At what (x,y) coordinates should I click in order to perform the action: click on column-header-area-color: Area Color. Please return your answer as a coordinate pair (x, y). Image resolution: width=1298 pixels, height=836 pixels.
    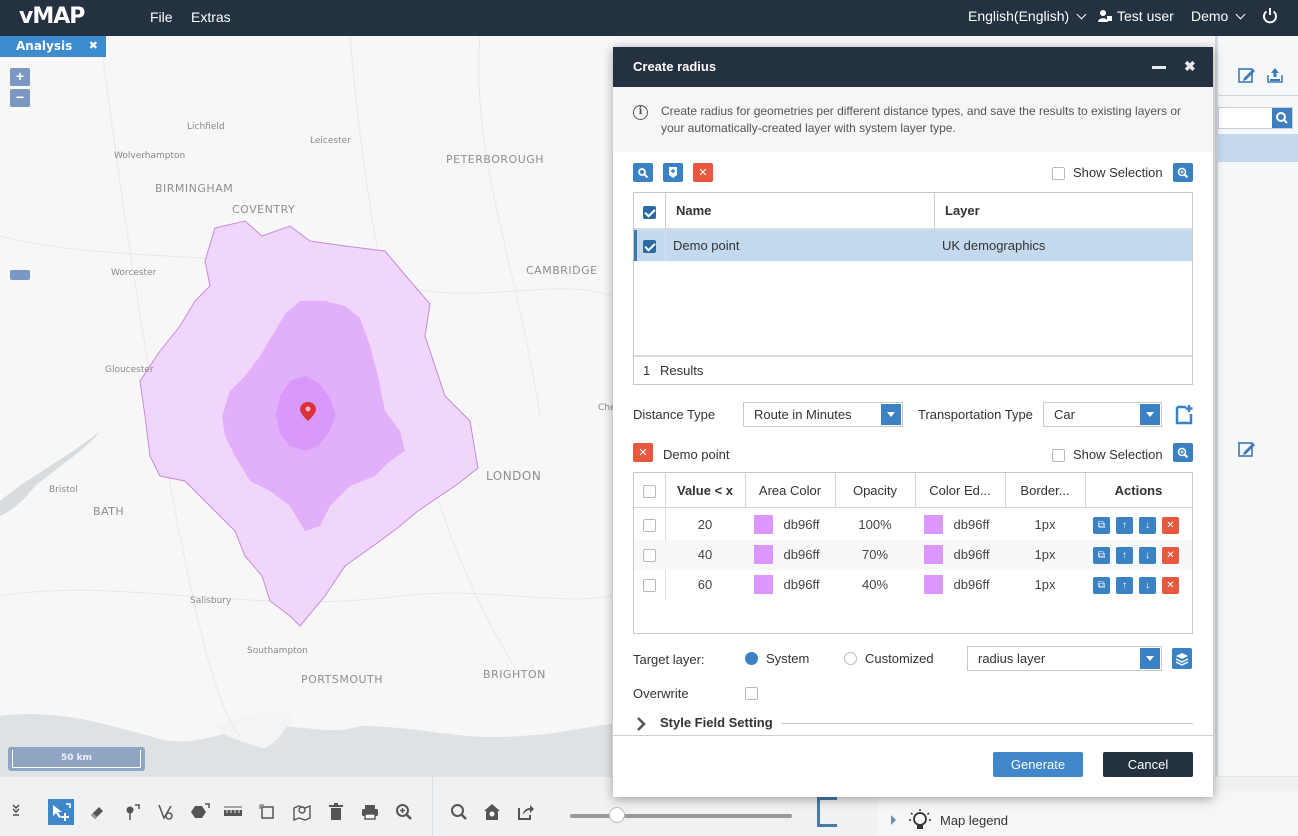
    Looking at the image, I should click on (790, 490).